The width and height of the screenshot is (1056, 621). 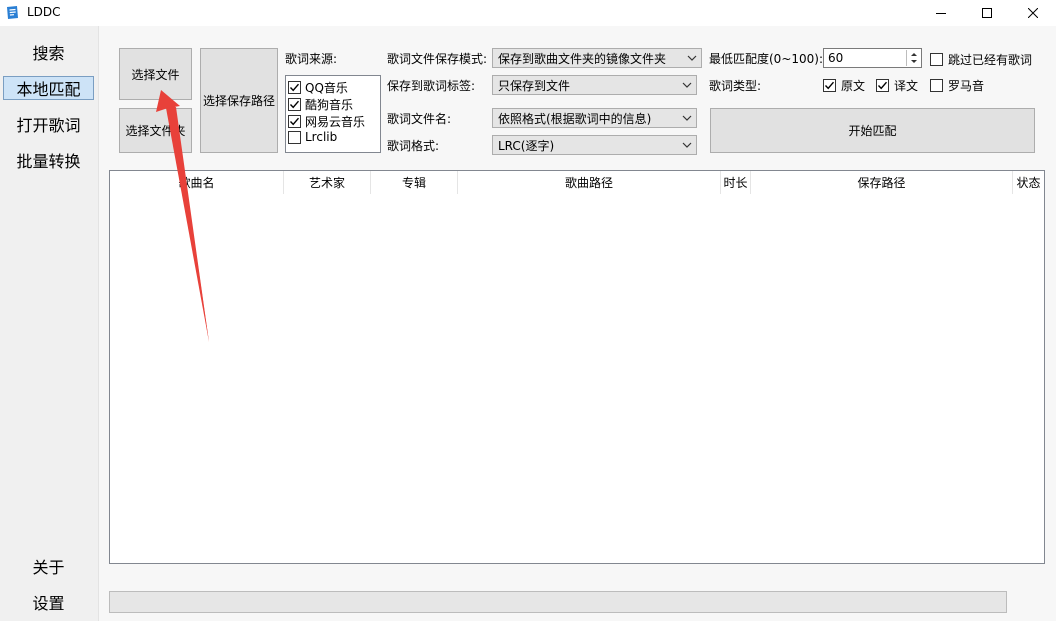 What do you see at coordinates (326, 88) in the screenshot?
I see `source-label: QQ音乐` at bounding box center [326, 88].